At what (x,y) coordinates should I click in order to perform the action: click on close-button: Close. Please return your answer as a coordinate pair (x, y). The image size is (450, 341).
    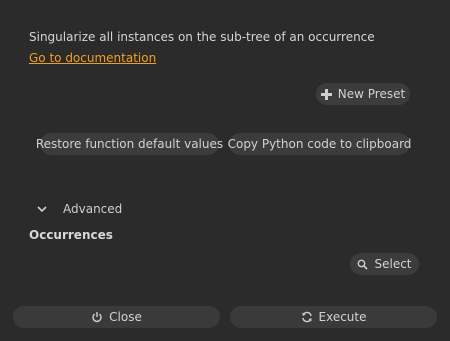
    Looking at the image, I should click on (116, 317).